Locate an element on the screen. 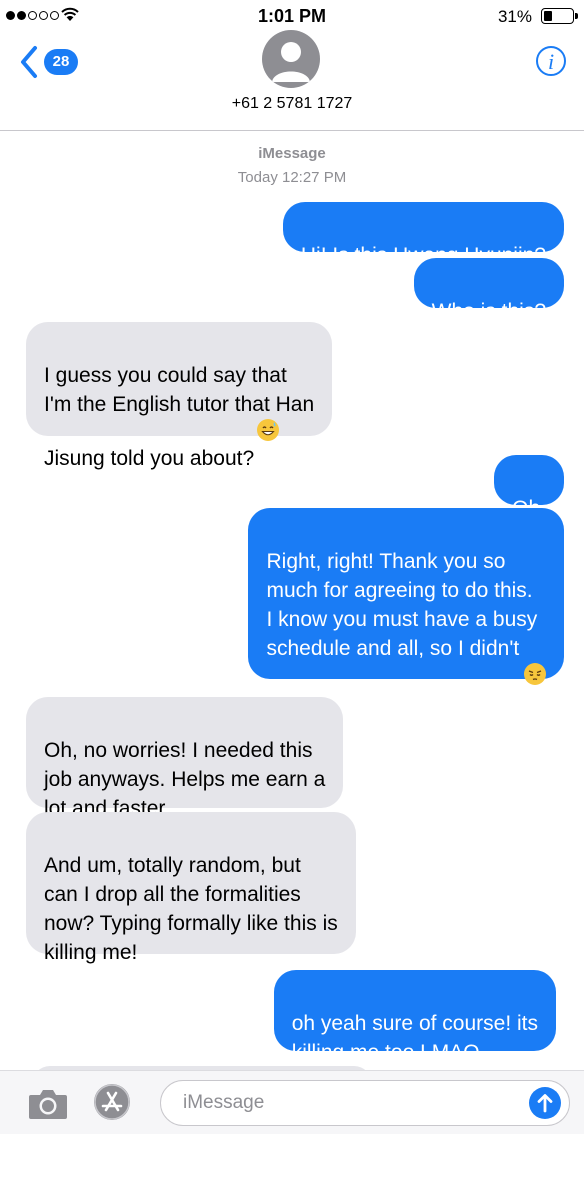  person-placeholder-icon is located at coordinates (291, 62).